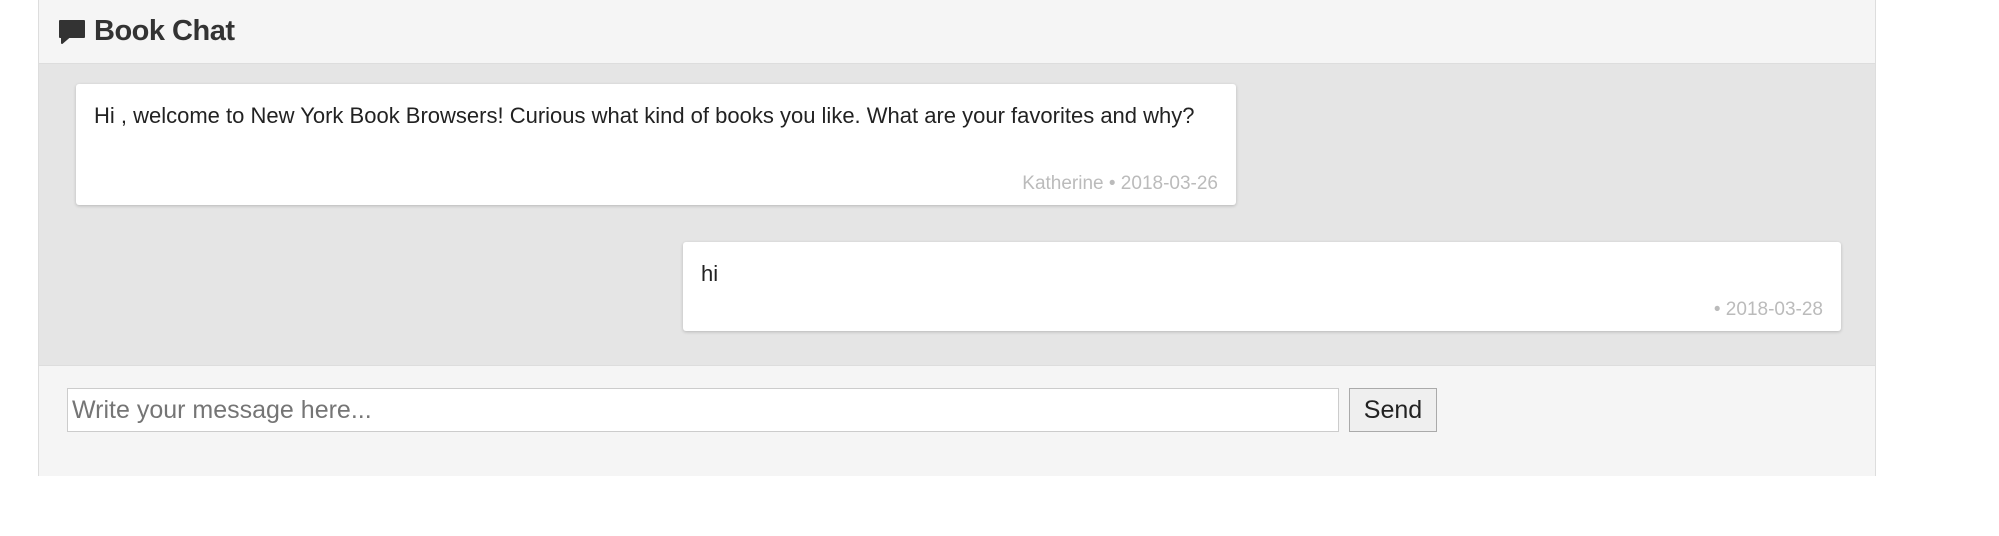  What do you see at coordinates (710, 273) in the screenshot?
I see `message-text: hi` at bounding box center [710, 273].